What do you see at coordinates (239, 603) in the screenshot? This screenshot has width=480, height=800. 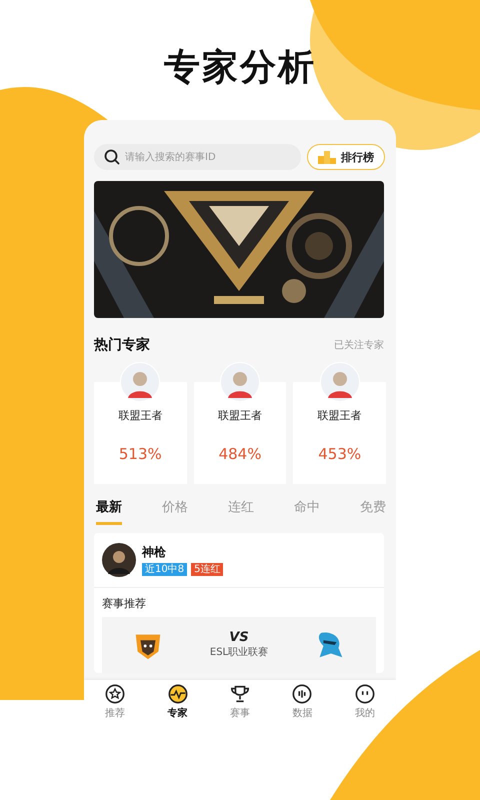 I see `expert-post-card: 神枪 近10中8 5连红 赛事推荐 VS ESL职业联赛` at bounding box center [239, 603].